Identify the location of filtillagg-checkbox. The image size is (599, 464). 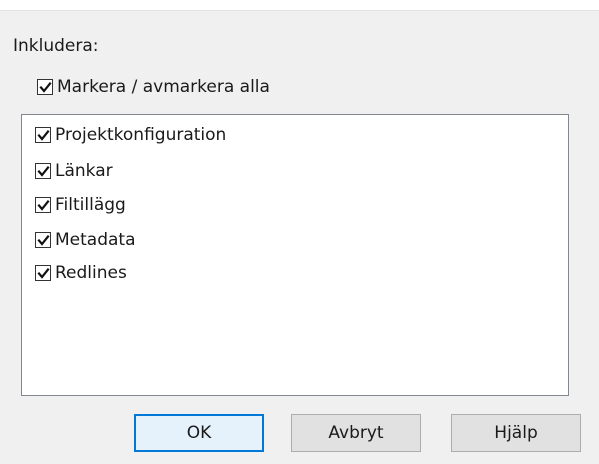
(43, 205).